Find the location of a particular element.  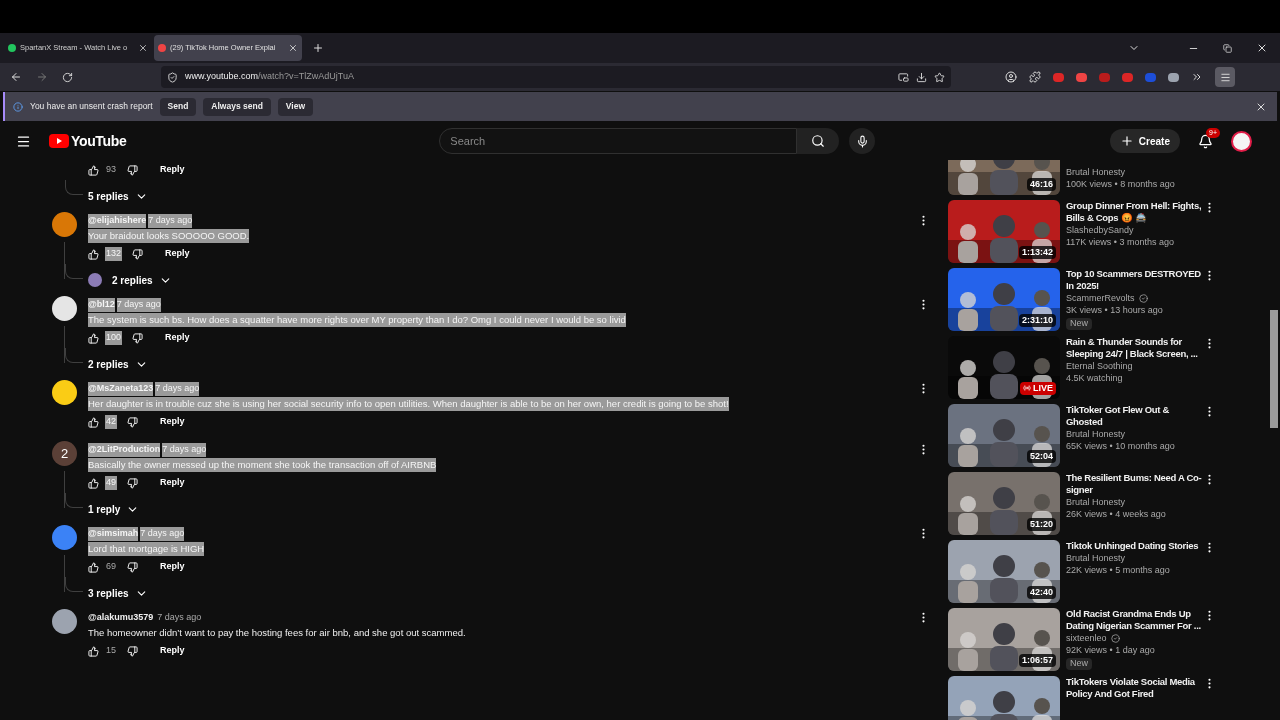

replies-toggle: 5 replies is located at coordinates (118, 196).